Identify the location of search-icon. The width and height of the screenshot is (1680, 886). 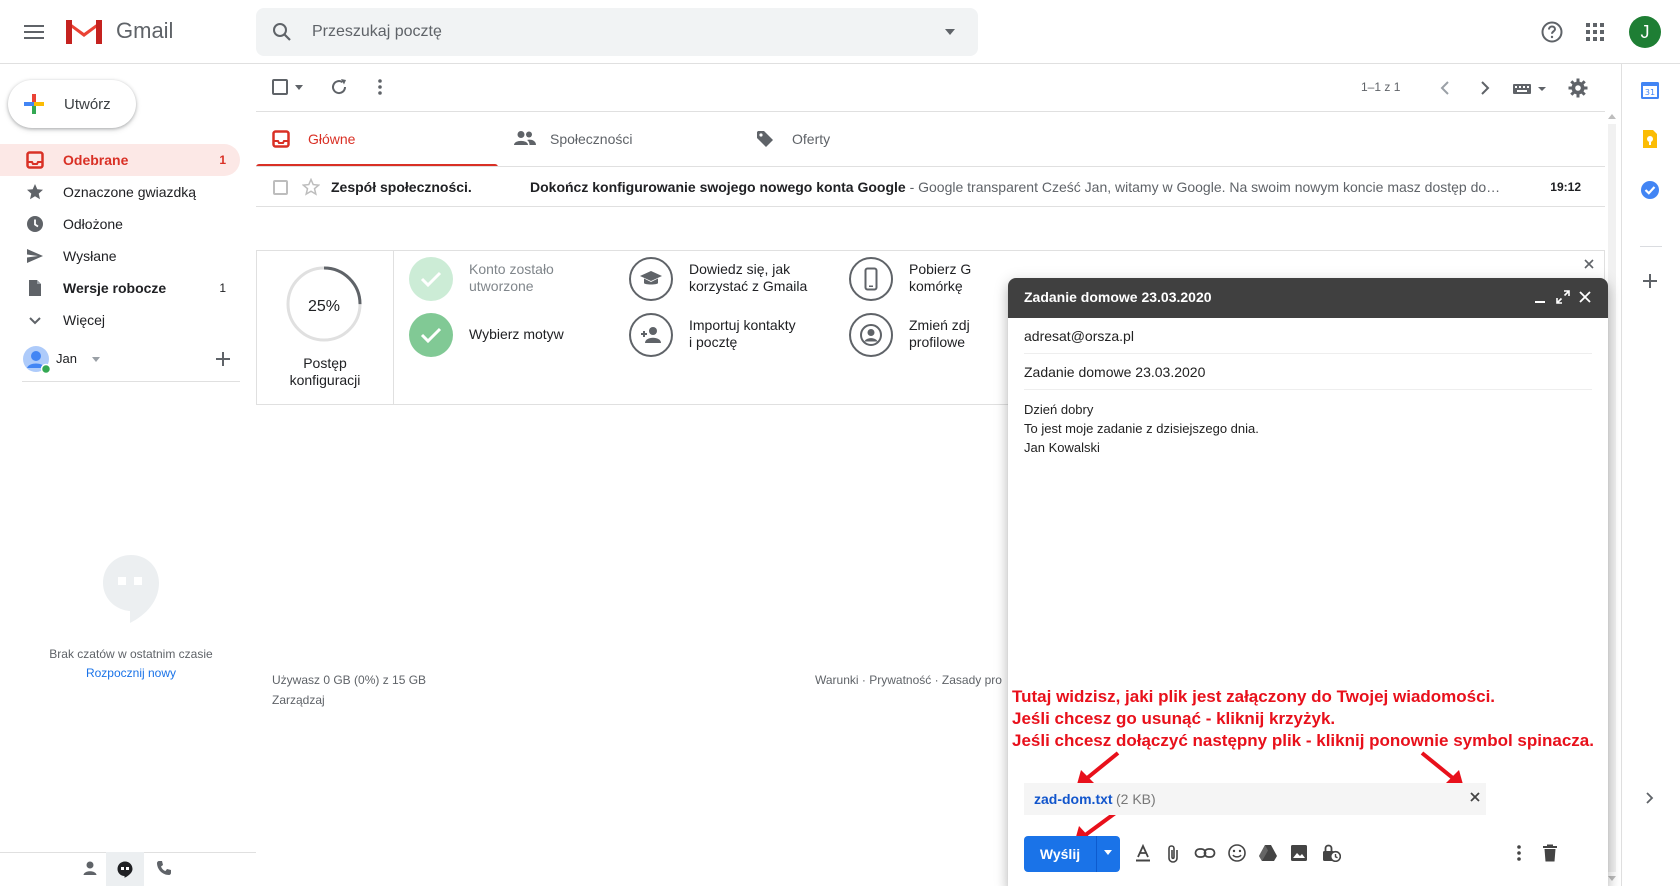
(282, 32).